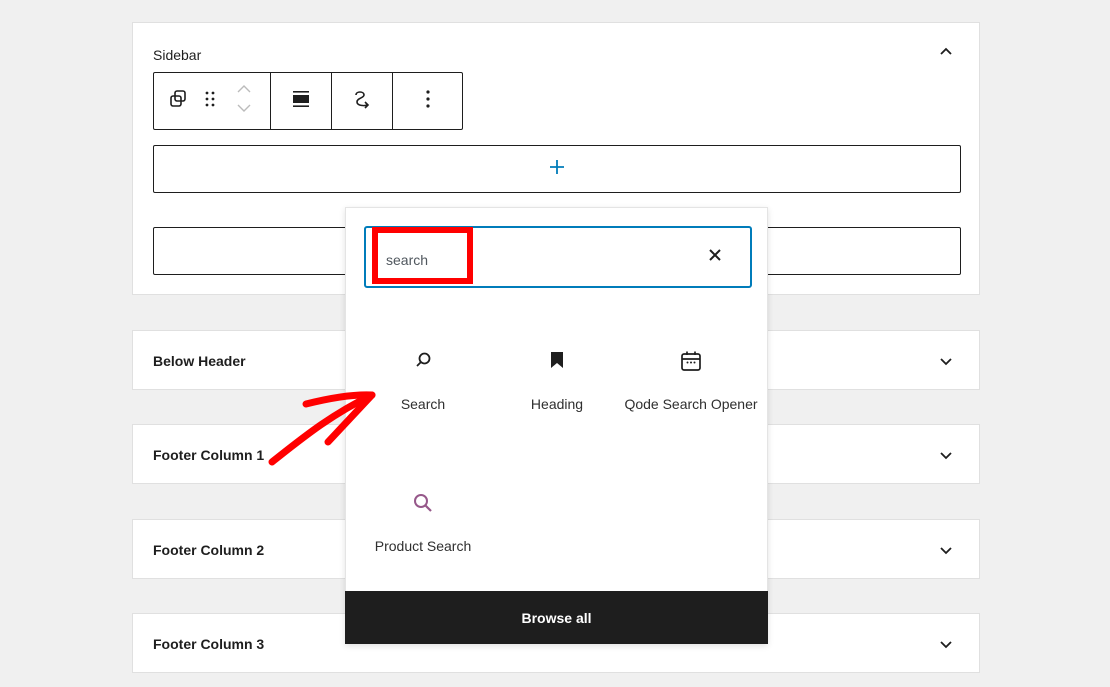 The width and height of the screenshot is (1110, 687). Describe the element at coordinates (558, 257) in the screenshot. I see `block-search-input: search` at that location.